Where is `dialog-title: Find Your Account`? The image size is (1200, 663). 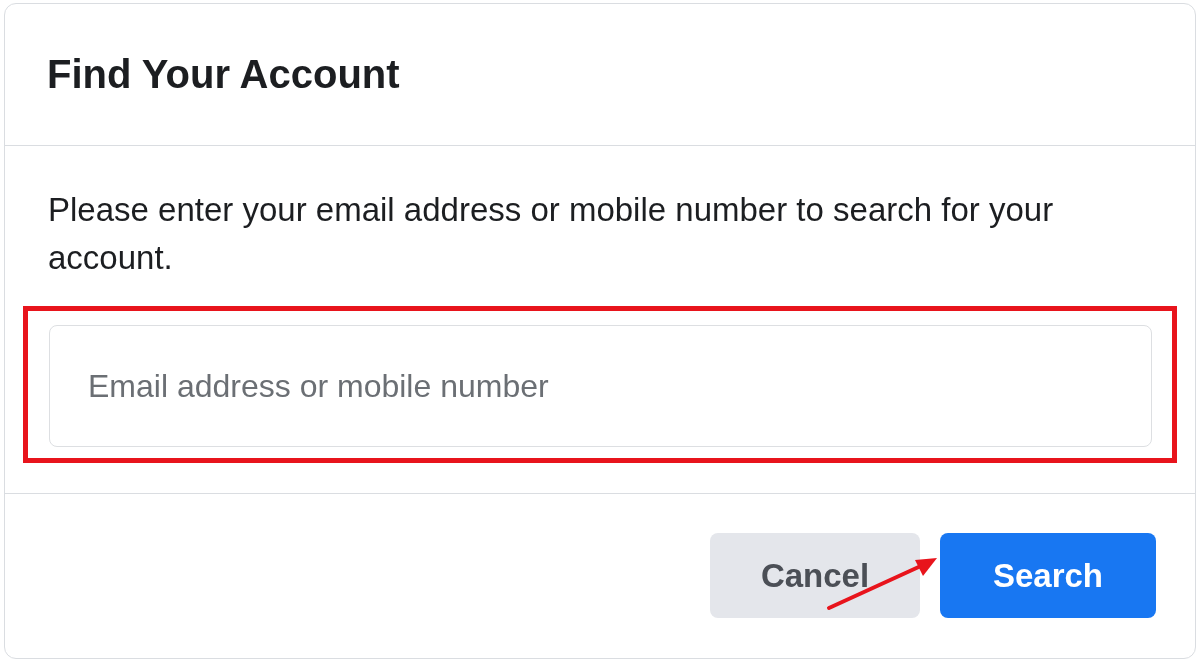
dialog-title: Find Your Account is located at coordinates (223, 74).